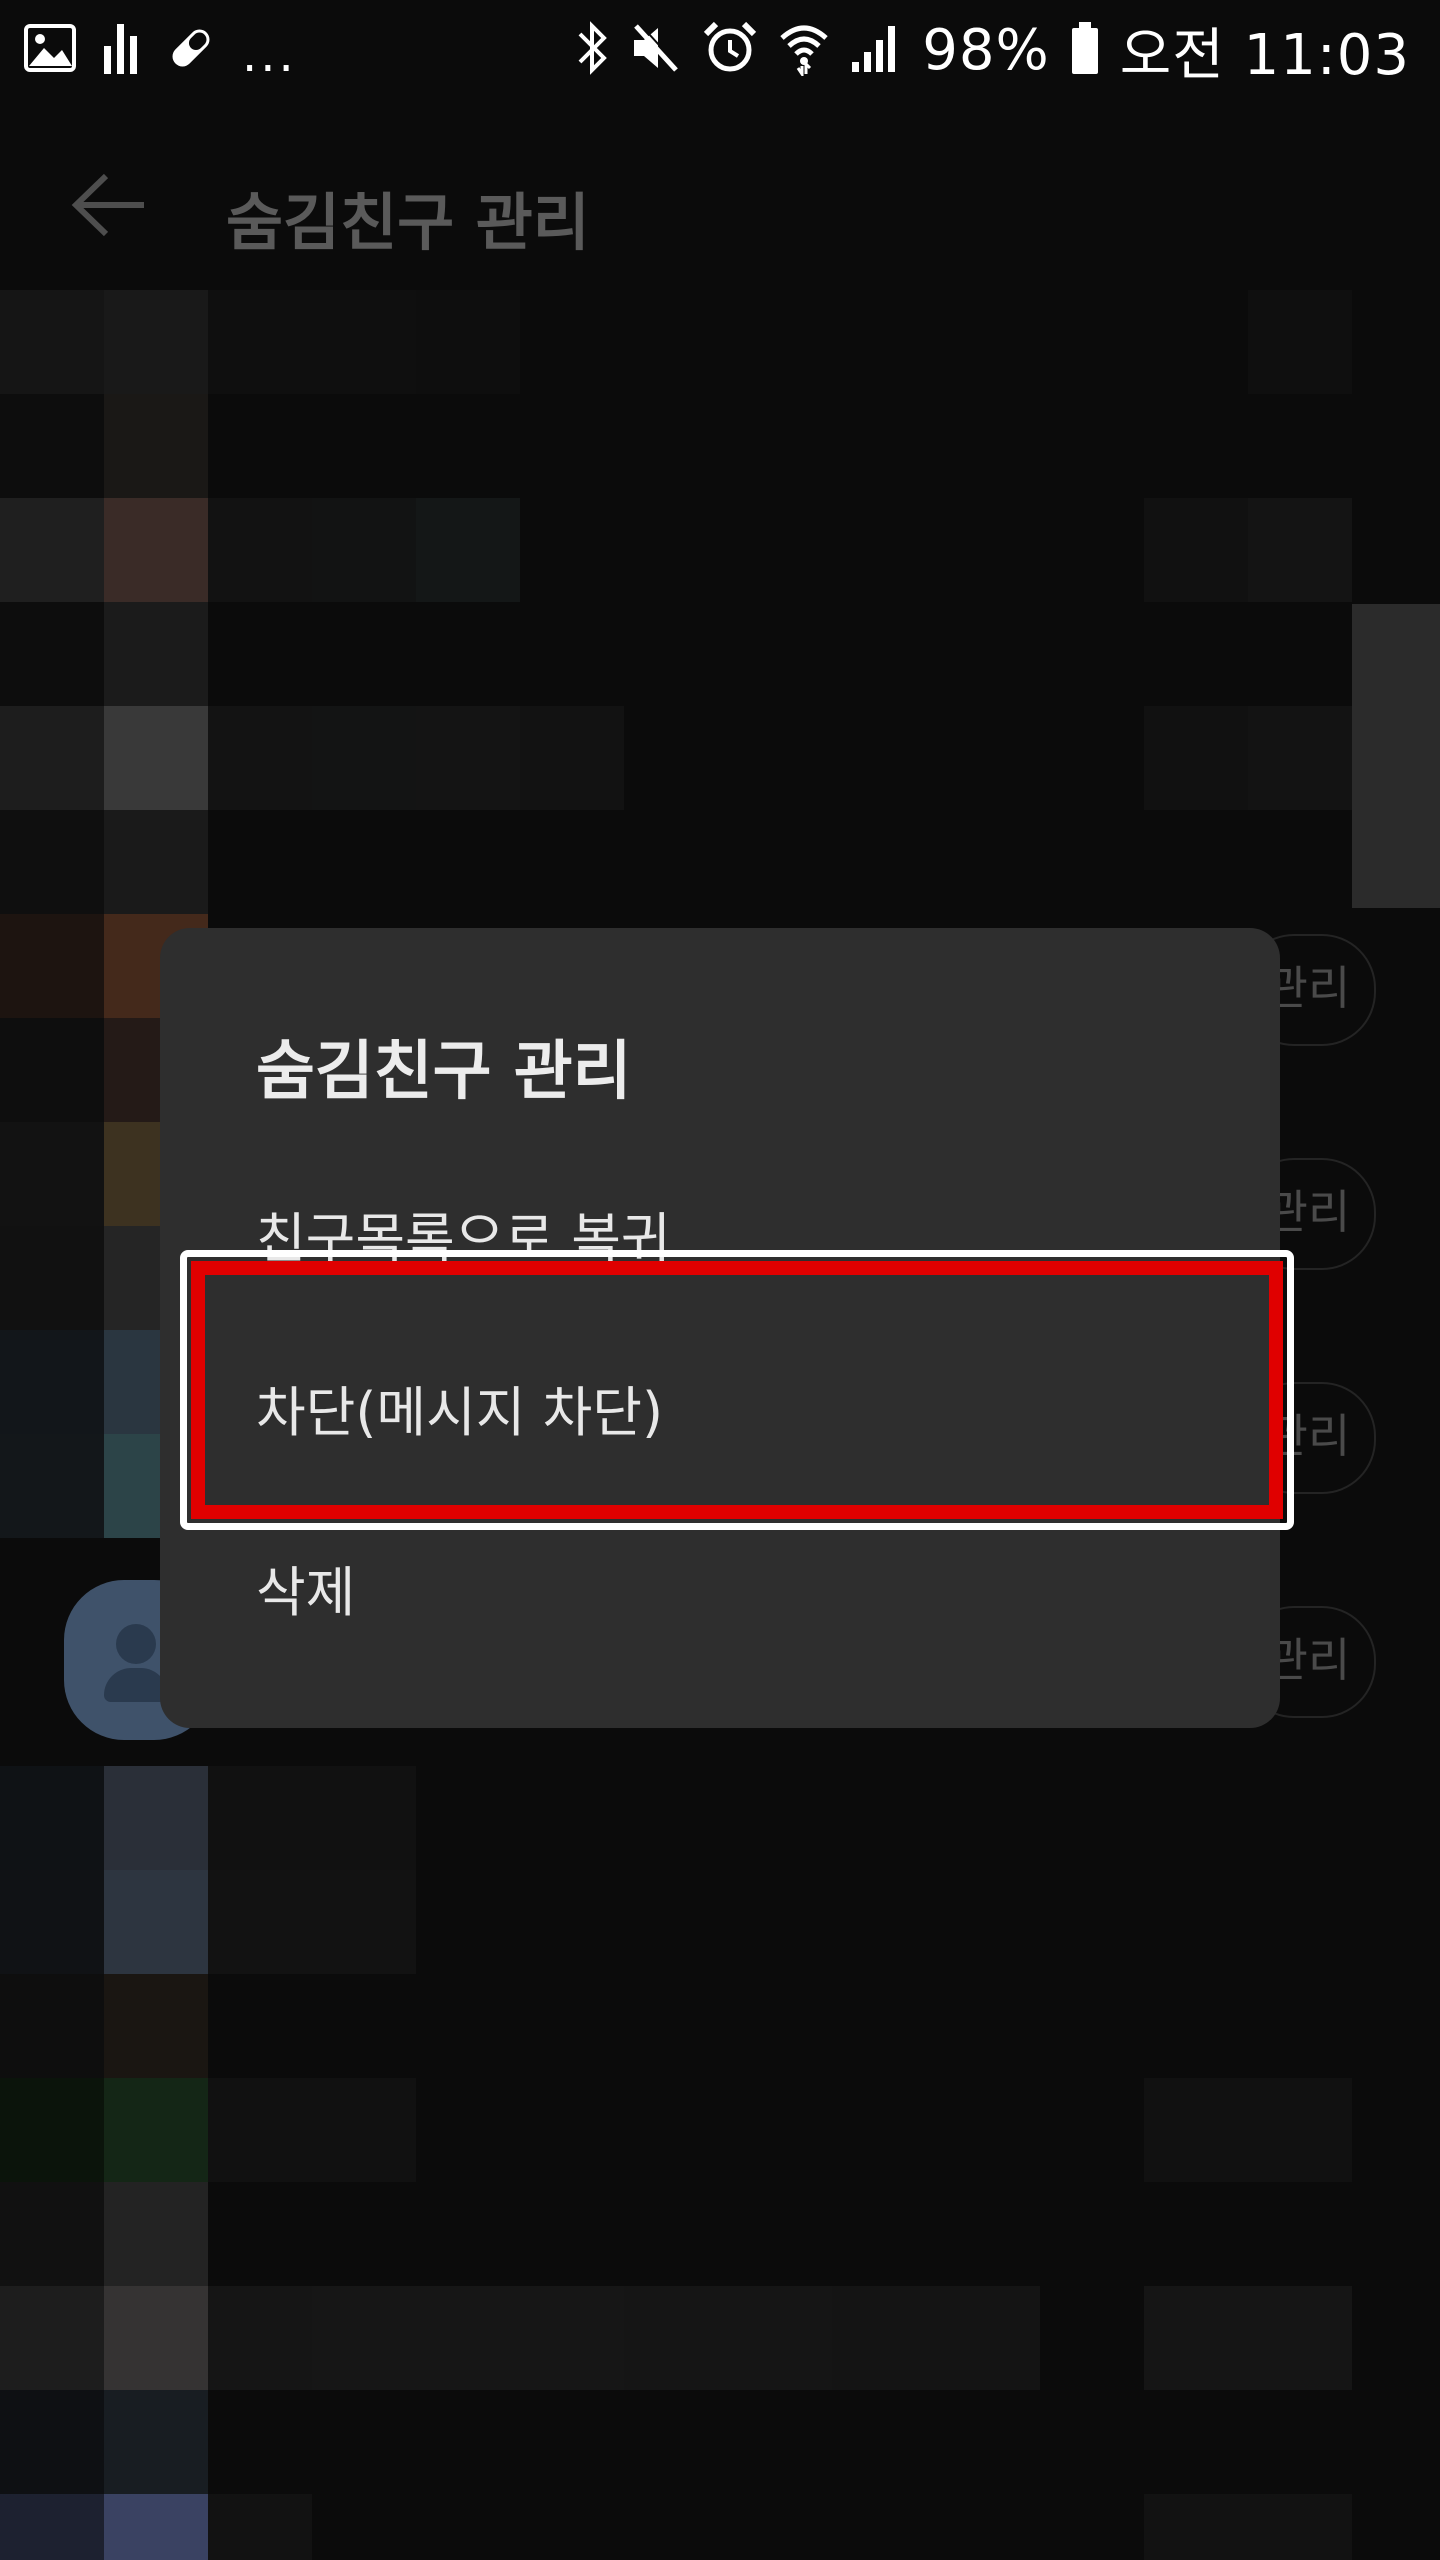  Describe the element at coordinates (876, 50) in the screenshot. I see `signal-icon` at that location.